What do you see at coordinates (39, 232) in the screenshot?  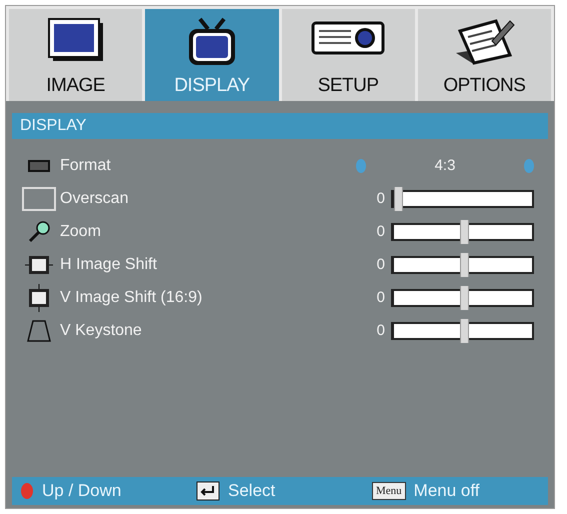 I see `magnifier-icon` at bounding box center [39, 232].